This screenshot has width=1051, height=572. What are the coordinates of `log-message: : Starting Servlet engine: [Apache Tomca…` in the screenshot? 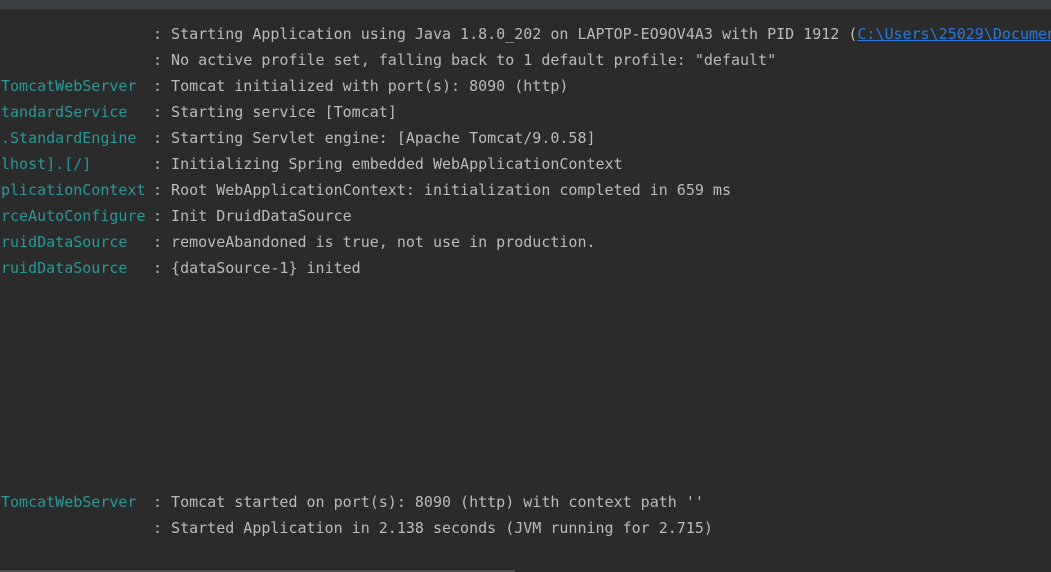 It's located at (374, 138).